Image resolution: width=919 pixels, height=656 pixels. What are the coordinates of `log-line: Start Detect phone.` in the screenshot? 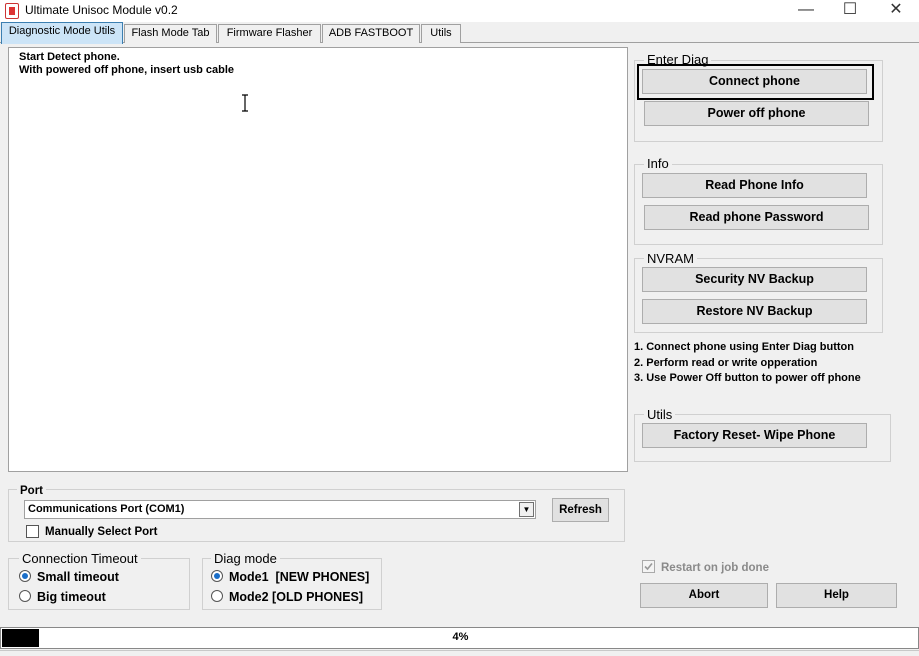 It's located at (69, 57).